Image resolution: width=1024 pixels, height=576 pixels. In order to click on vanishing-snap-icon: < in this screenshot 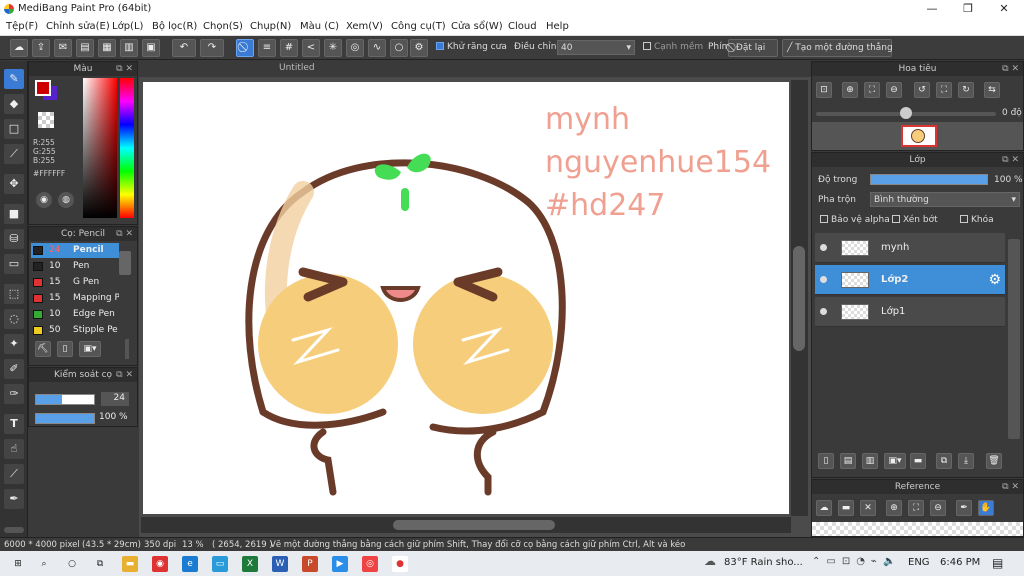, I will do `click(311, 48)`.